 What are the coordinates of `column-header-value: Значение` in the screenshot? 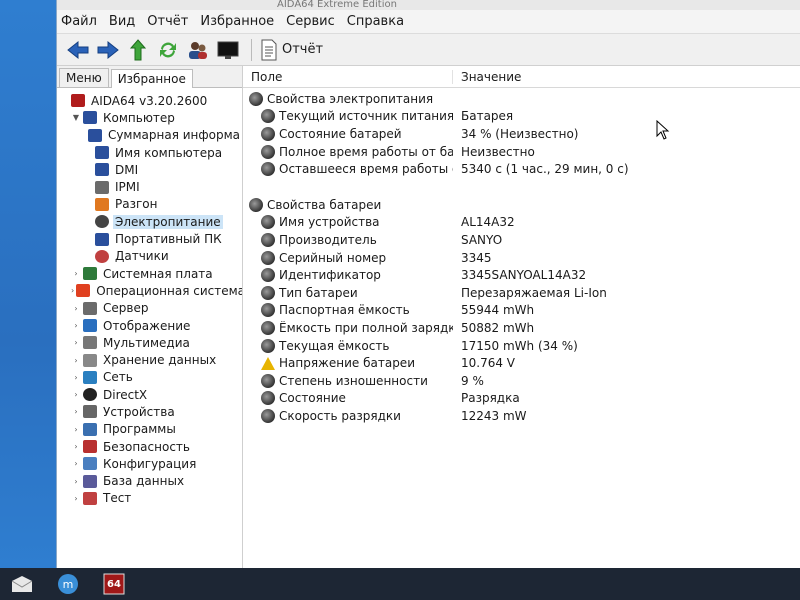 It's located at (487, 77).